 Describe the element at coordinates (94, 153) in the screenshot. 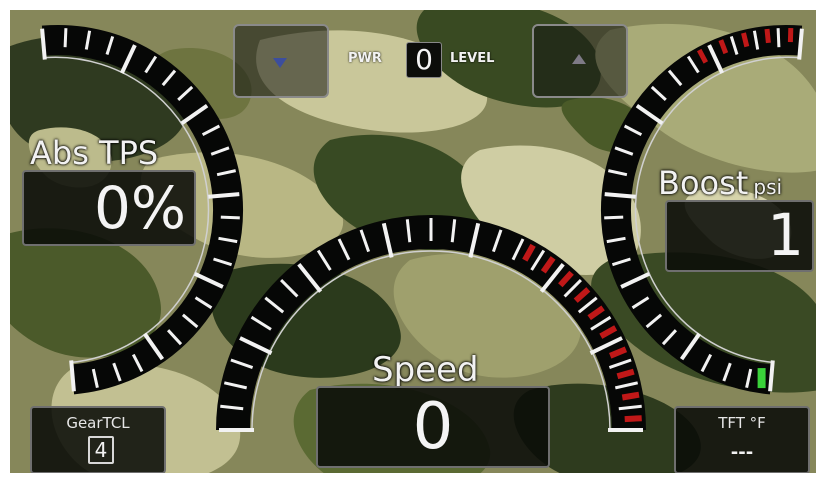

I see `throttle-gauge-label: Abs TPS` at that location.